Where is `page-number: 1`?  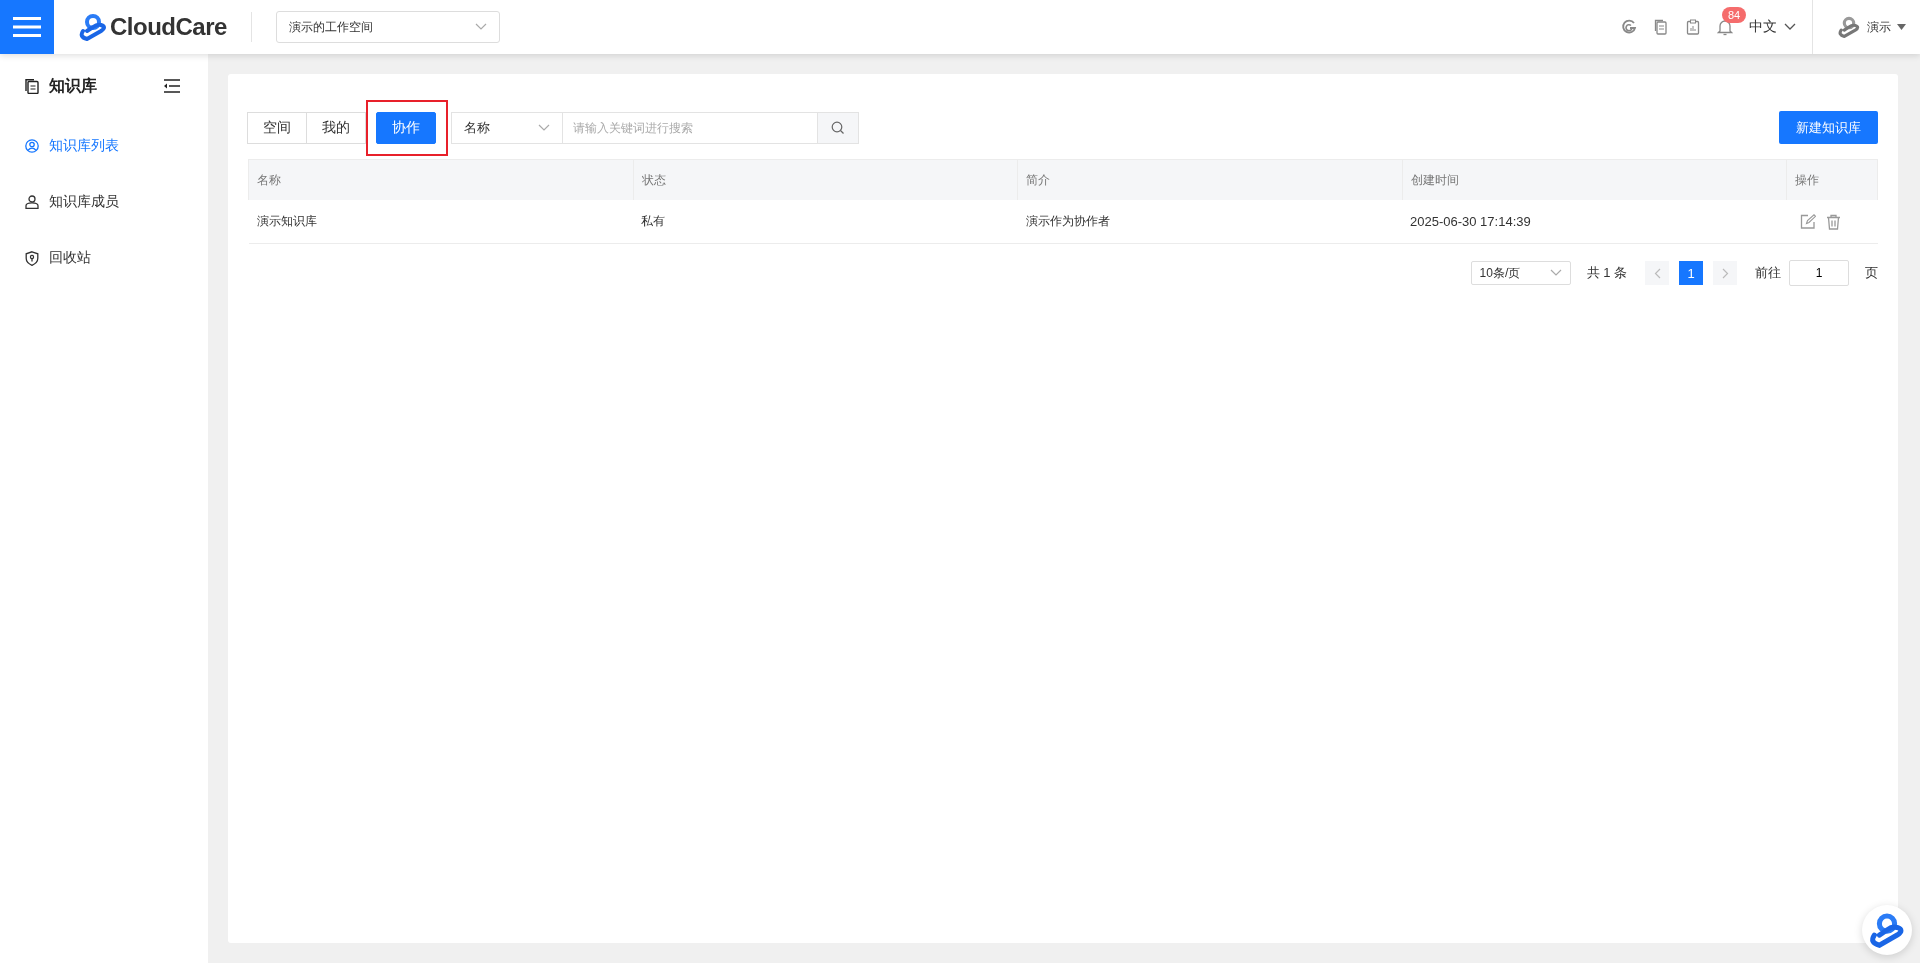
page-number: 1 is located at coordinates (1691, 273).